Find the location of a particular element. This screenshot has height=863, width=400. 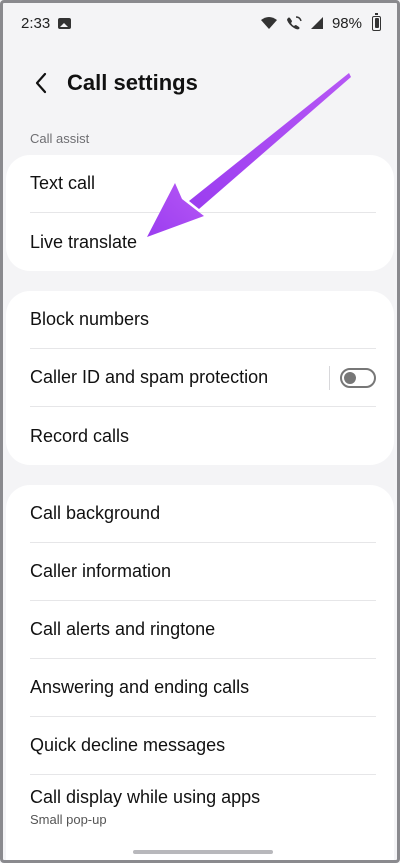

battery-icon is located at coordinates (376, 21).